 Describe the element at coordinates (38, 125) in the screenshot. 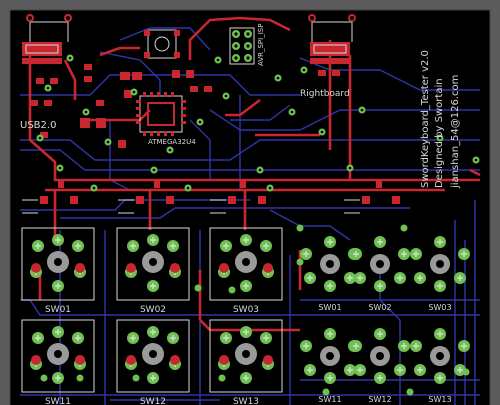

I see `usb-label: USB2.0` at that location.